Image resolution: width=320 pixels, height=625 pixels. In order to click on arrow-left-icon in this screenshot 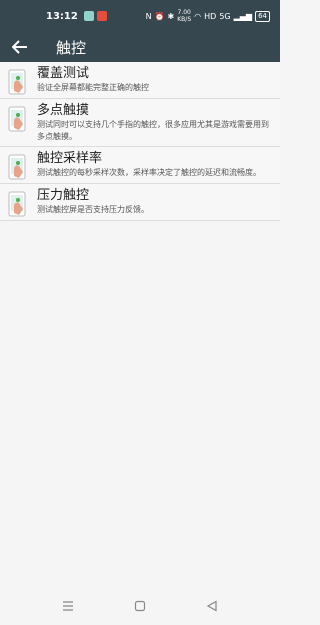, I will do `click(19, 47)`.